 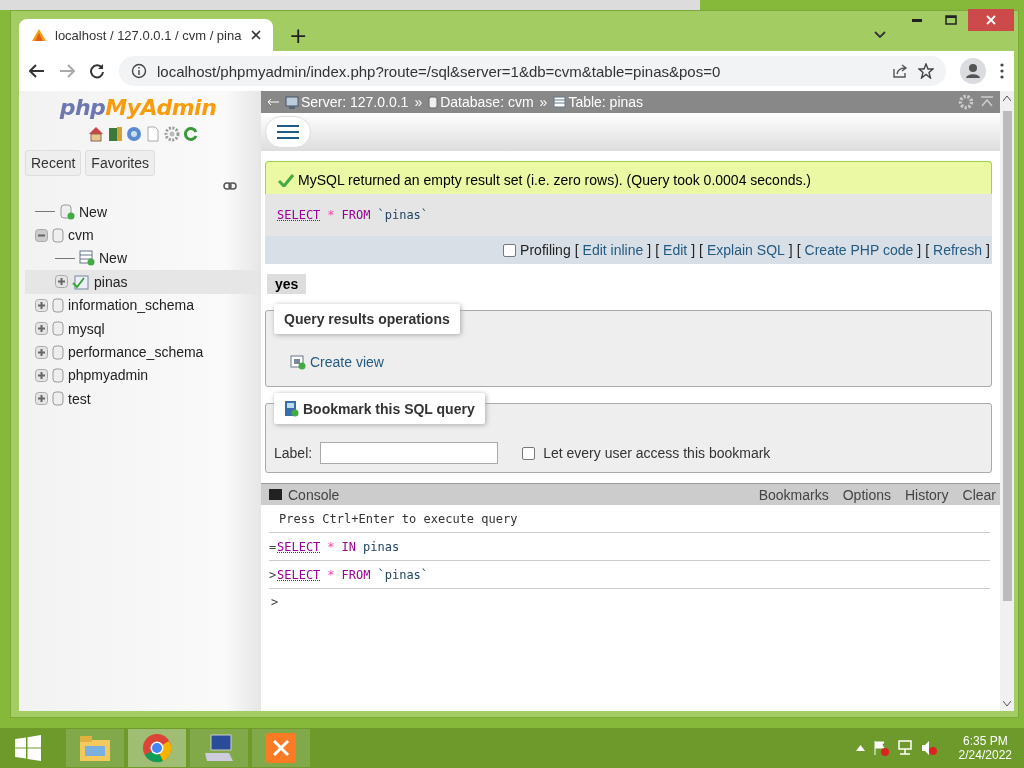 What do you see at coordinates (28, 748) in the screenshot?
I see `windows-start-icon` at bounding box center [28, 748].